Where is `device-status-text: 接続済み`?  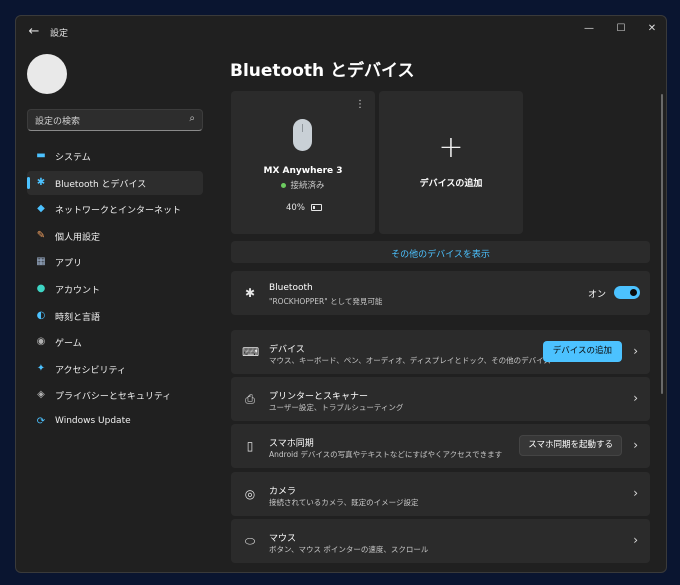
device-status-text: 接続済み is located at coordinates (307, 186).